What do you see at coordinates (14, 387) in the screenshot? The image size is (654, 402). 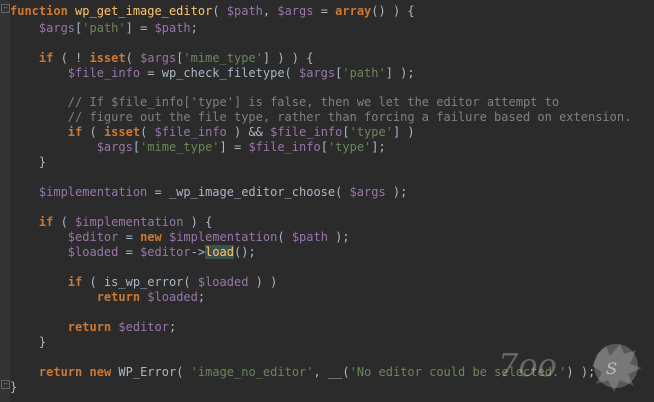 I see `code-line-19: }` at bounding box center [14, 387].